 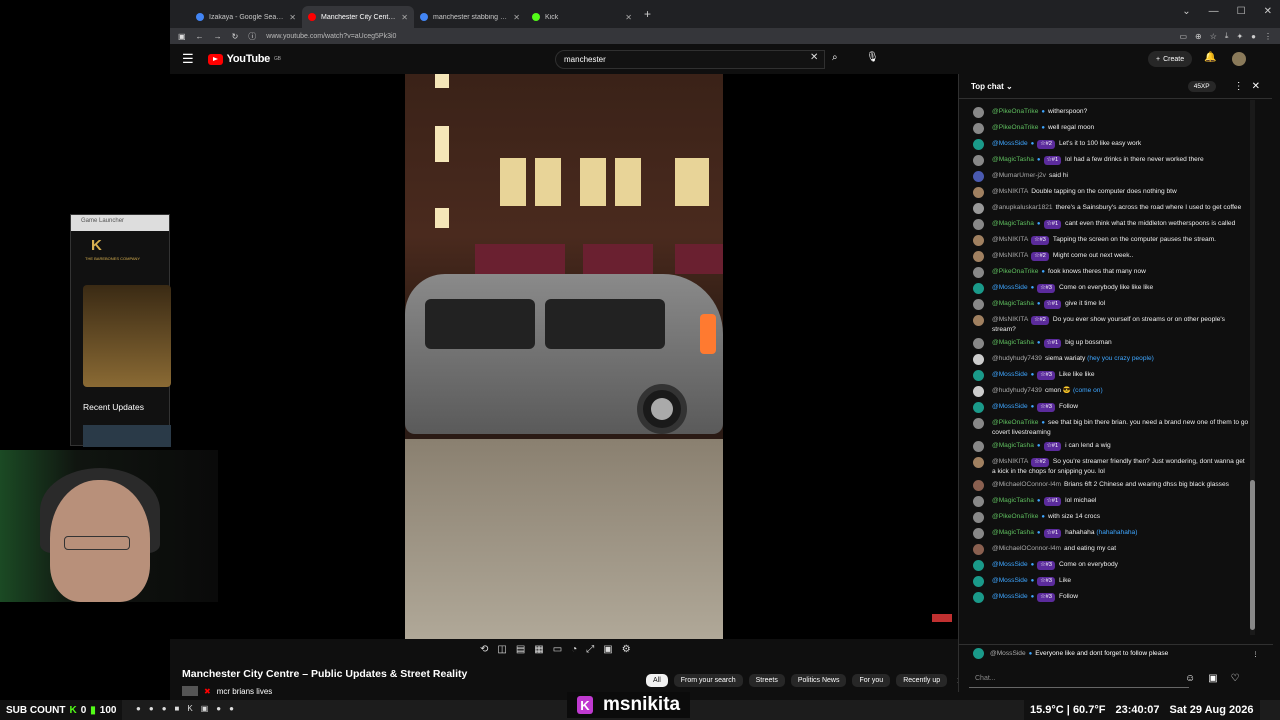 I want to click on speed-icon: ◔, so click(x=574, y=649).